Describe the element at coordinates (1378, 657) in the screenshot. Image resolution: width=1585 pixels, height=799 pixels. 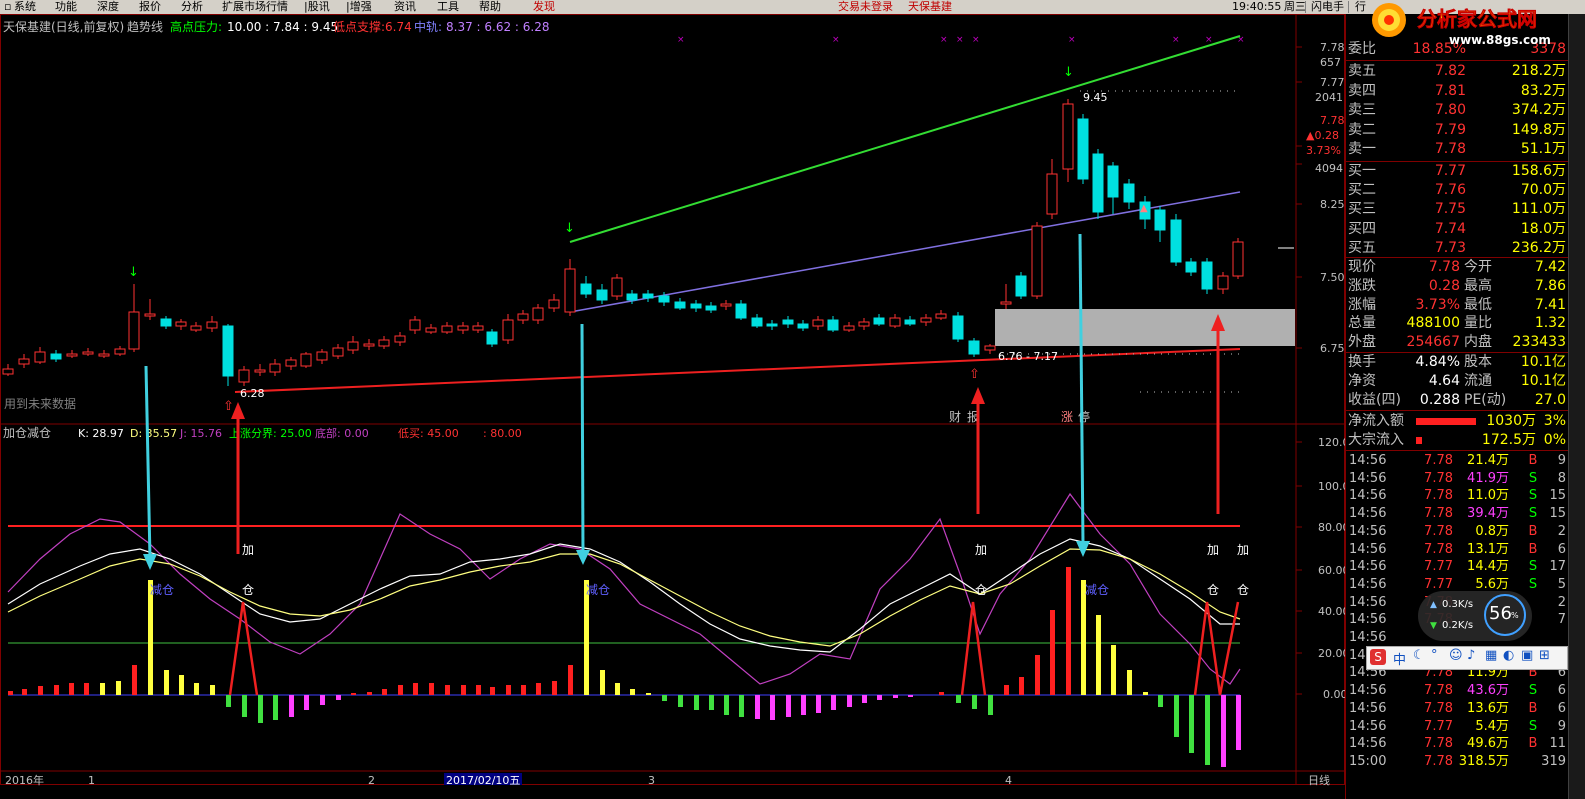
I see `sogou-icon: S` at that location.